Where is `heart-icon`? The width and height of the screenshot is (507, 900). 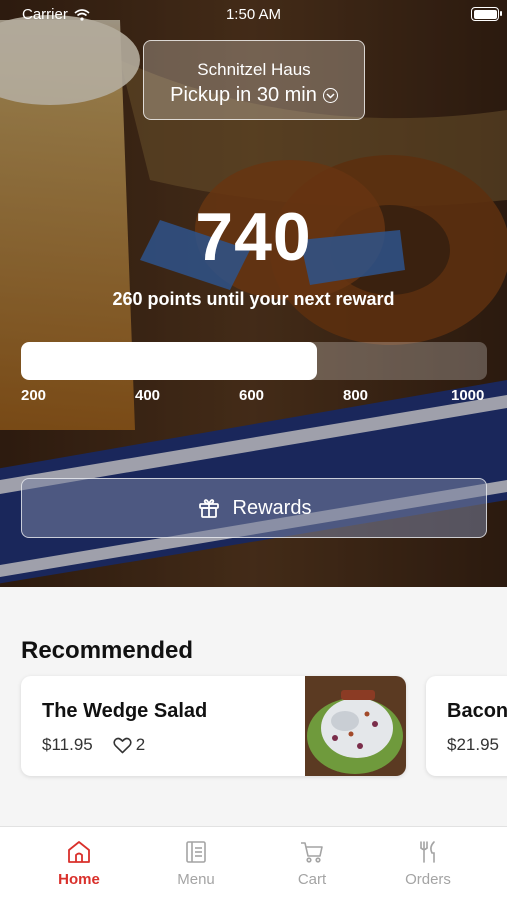
heart-icon is located at coordinates (122, 745).